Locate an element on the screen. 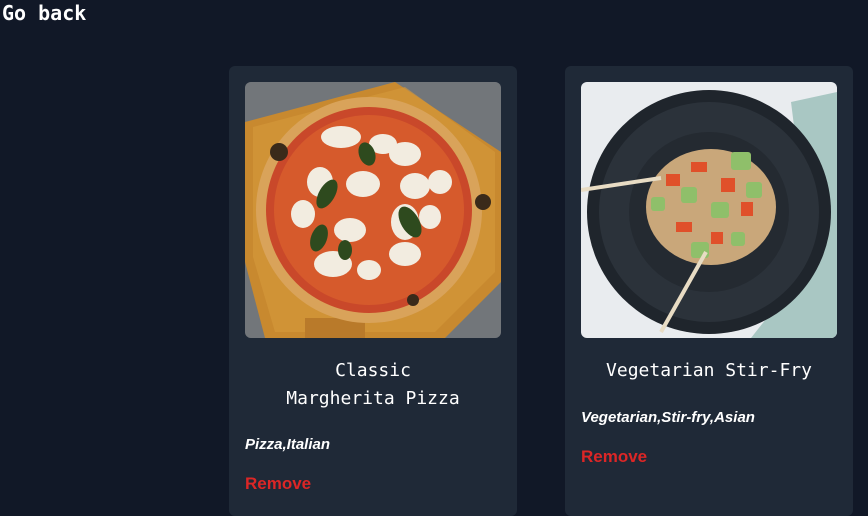 This screenshot has width=868, height=516. recipe-title-line-2: Margherita Pizza is located at coordinates (373, 398).